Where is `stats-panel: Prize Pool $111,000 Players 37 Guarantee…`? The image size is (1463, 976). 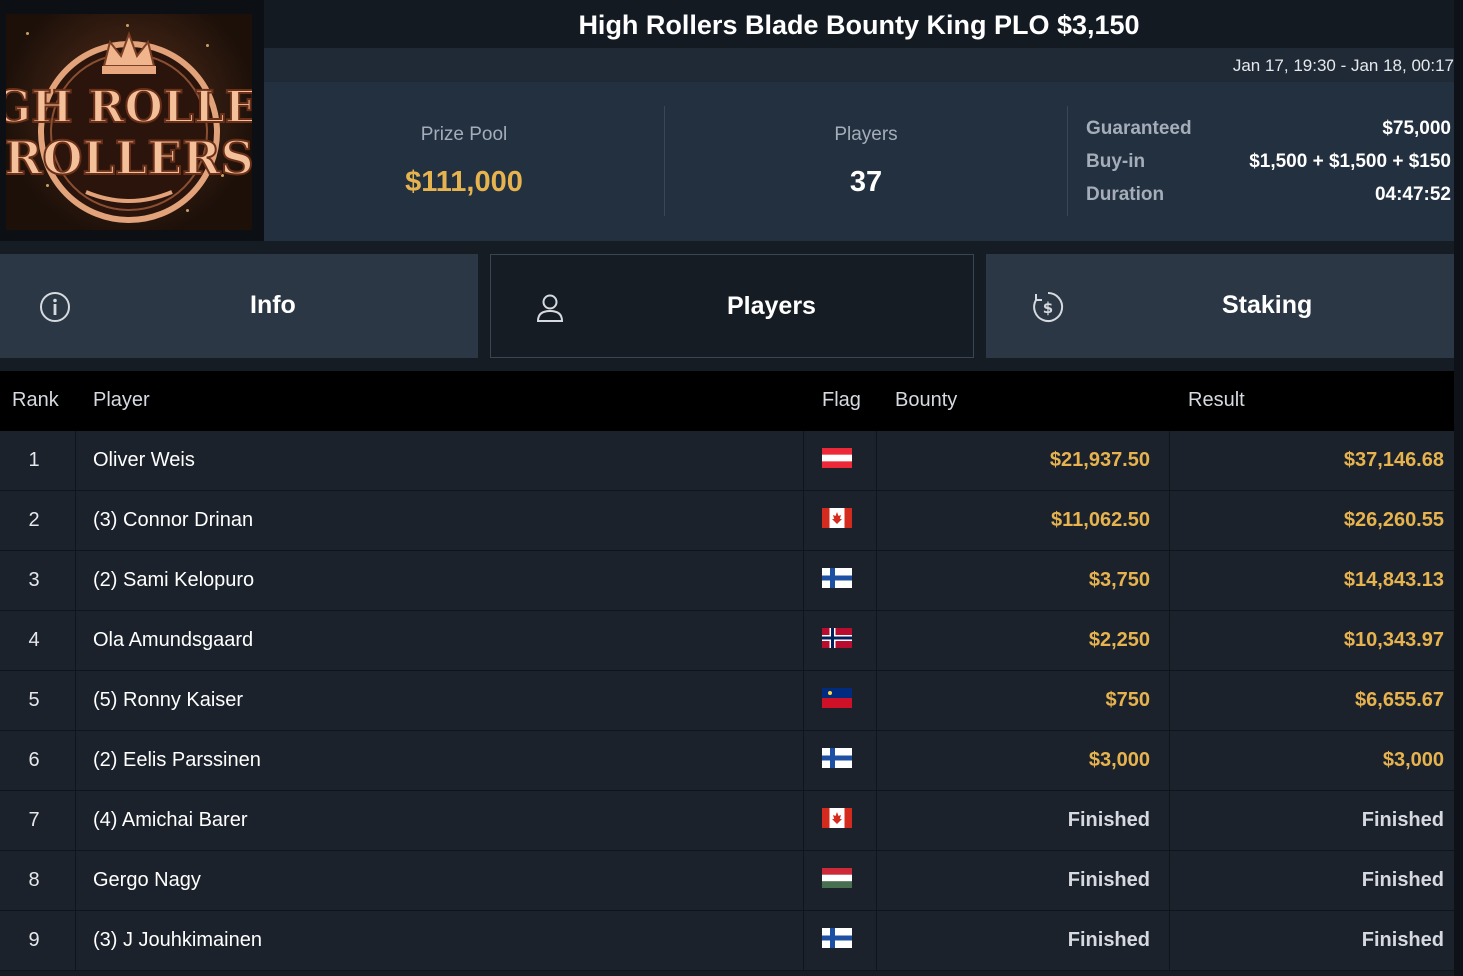 stats-panel: Prize Pool $111,000 Players 37 Guarantee… is located at coordinates (859, 161).